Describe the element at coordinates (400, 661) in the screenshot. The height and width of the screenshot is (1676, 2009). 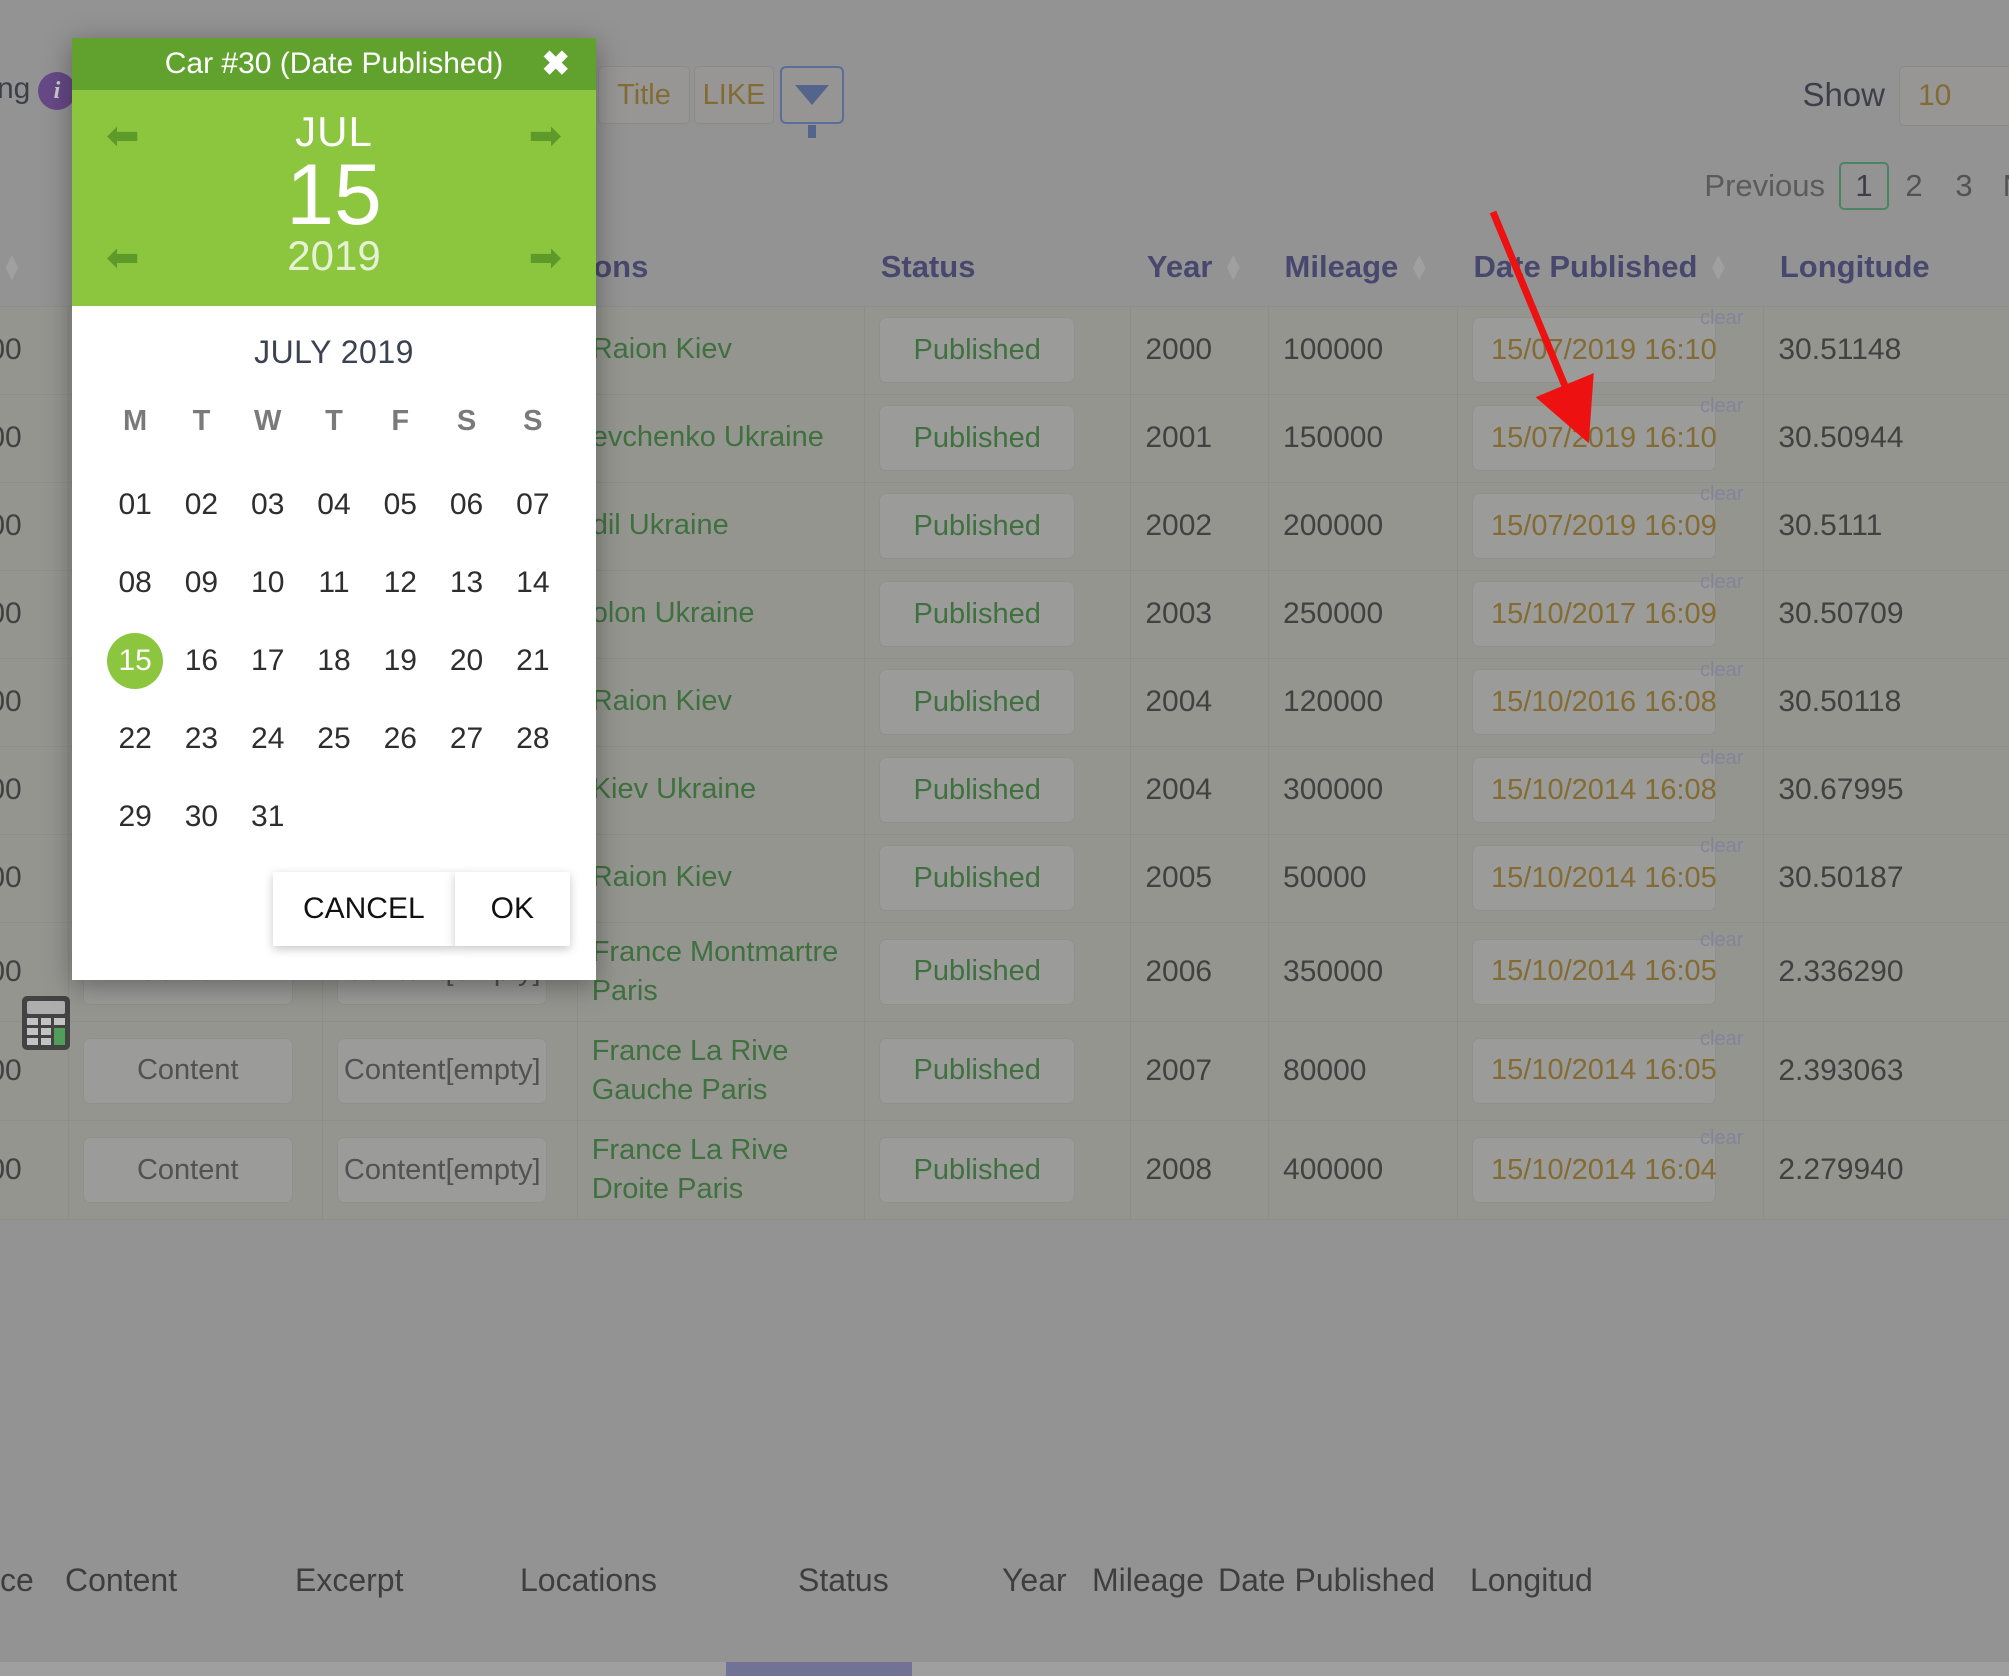
I see `calendar-day-19: 19` at that location.